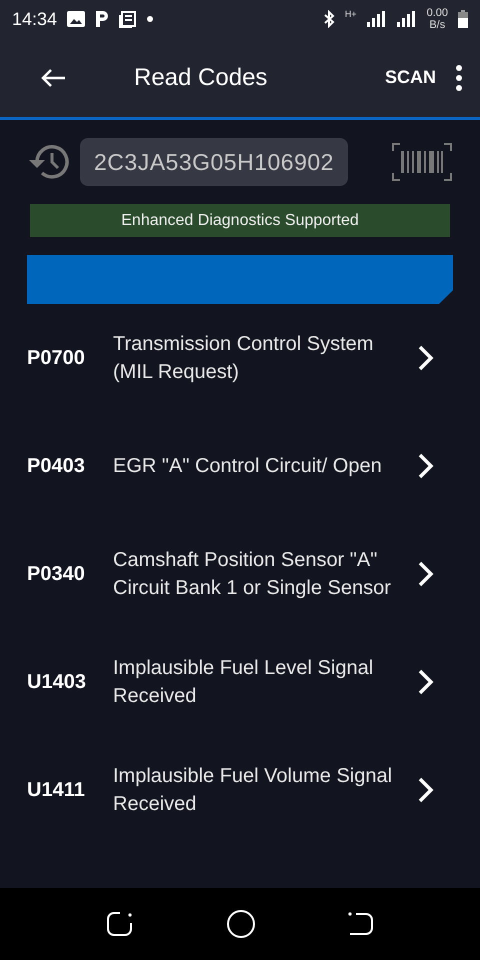  Describe the element at coordinates (459, 77) in the screenshot. I see `more-menu-icon` at that location.